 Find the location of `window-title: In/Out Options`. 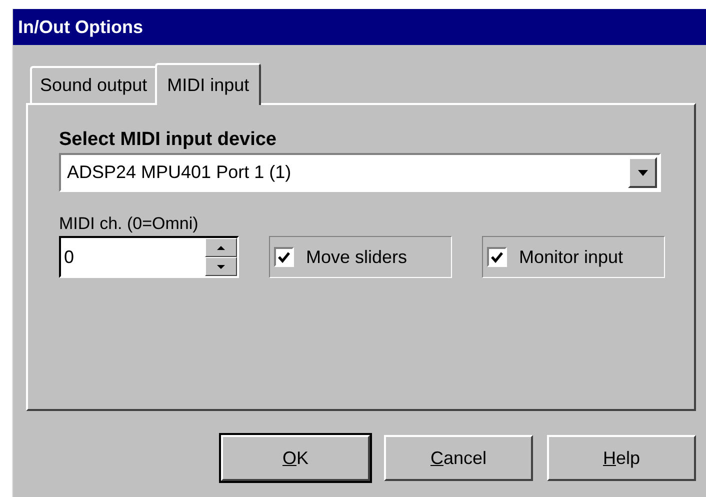

window-title: In/Out Options is located at coordinates (80, 27).